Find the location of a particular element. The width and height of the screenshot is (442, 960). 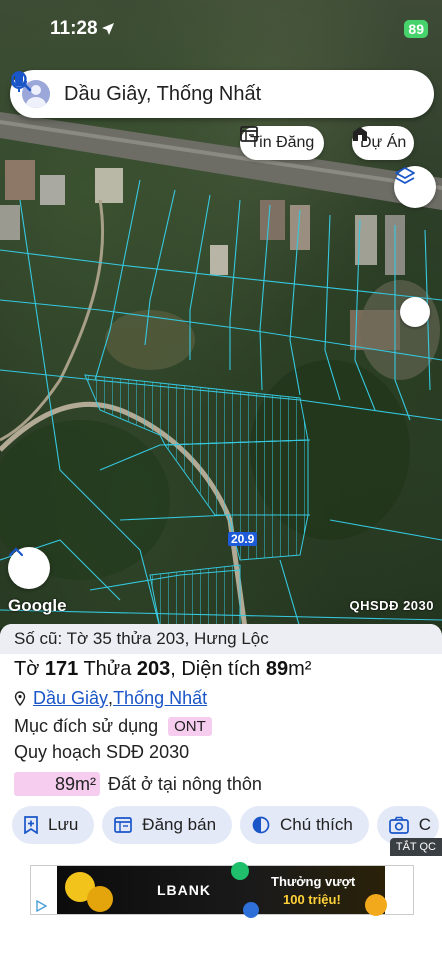

microphone-icon is located at coordinates (19, 81).